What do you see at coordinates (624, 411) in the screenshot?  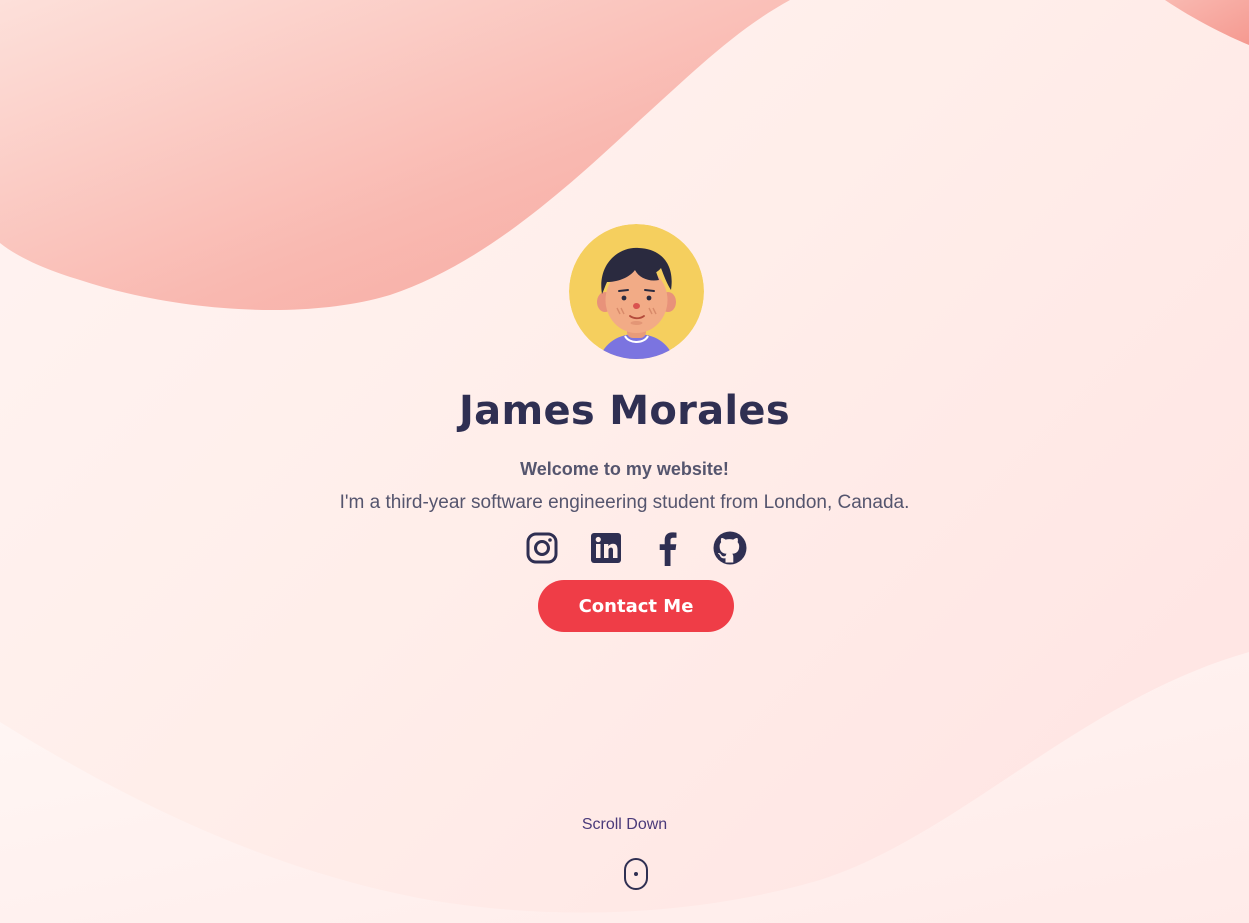 I see `profile-name: James Morales` at bounding box center [624, 411].